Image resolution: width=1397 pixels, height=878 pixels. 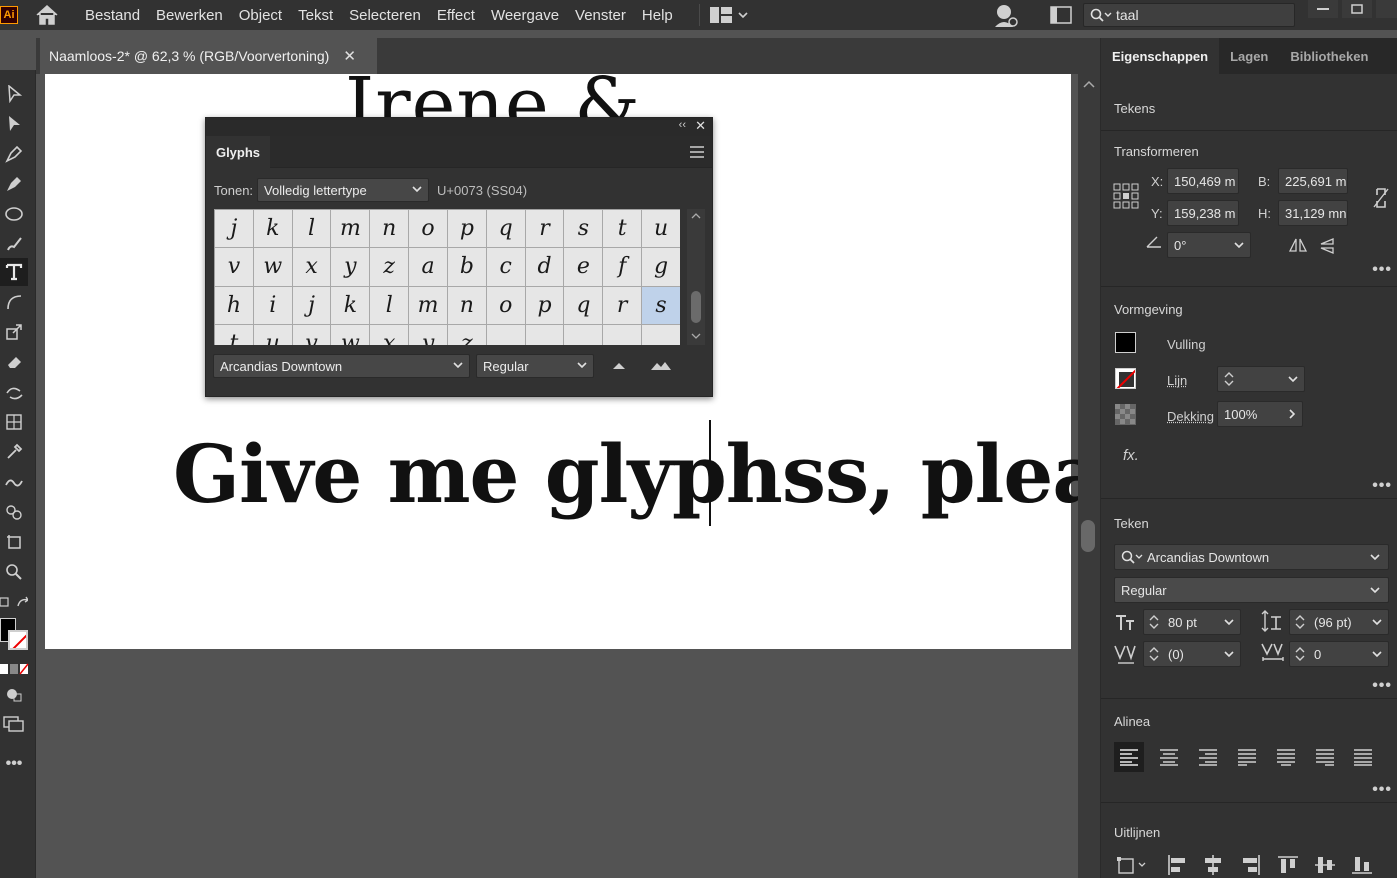 What do you see at coordinates (1251, 866) in the screenshot?
I see `align-right-edges-icon` at bounding box center [1251, 866].